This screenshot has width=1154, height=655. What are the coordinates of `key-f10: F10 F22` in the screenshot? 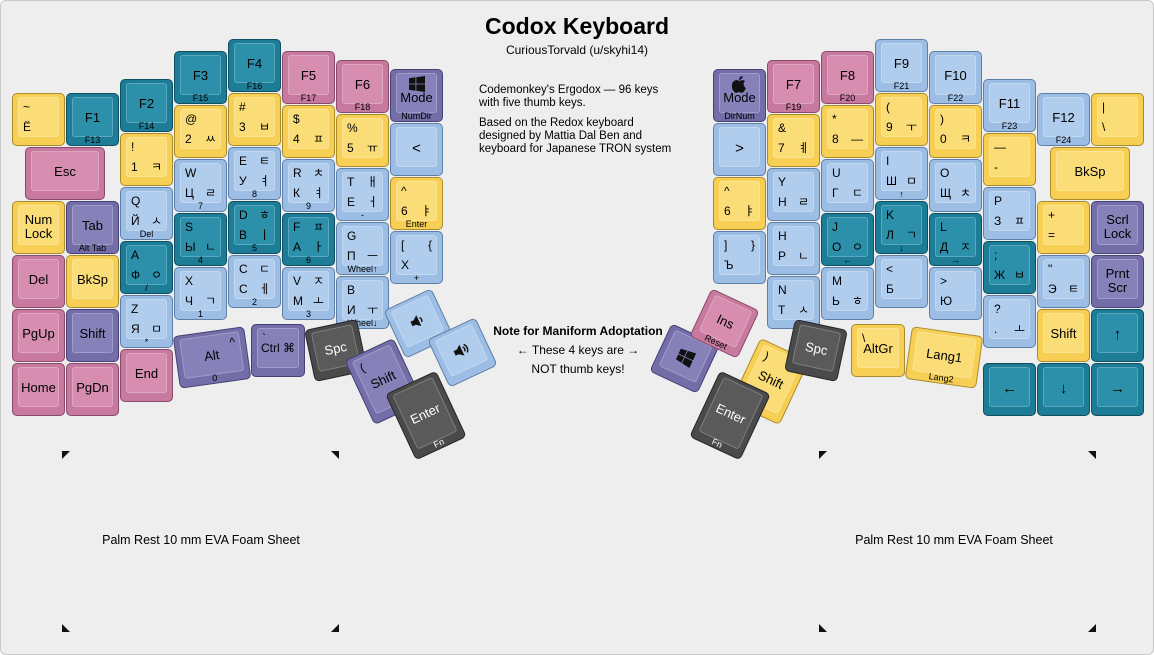 It's located at (955, 77).